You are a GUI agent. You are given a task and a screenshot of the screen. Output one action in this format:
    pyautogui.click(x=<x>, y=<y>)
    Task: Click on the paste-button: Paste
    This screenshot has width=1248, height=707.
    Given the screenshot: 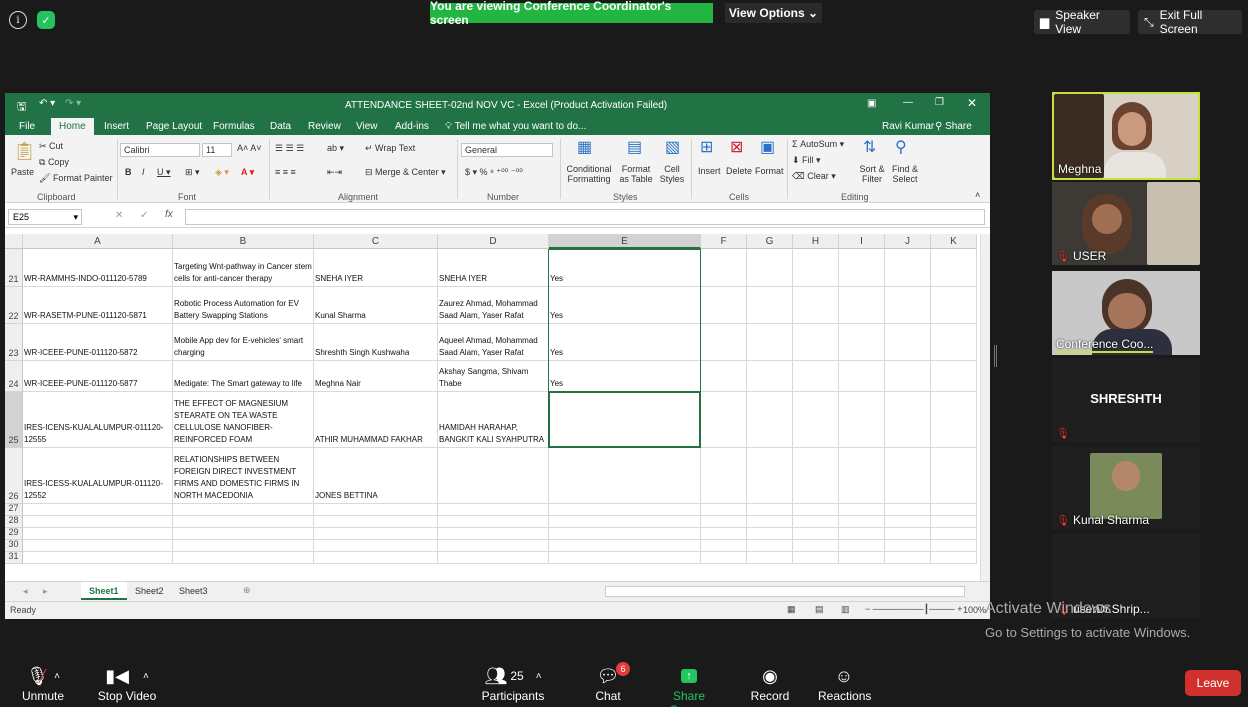 What is the action you would take?
    pyautogui.click(x=22, y=172)
    